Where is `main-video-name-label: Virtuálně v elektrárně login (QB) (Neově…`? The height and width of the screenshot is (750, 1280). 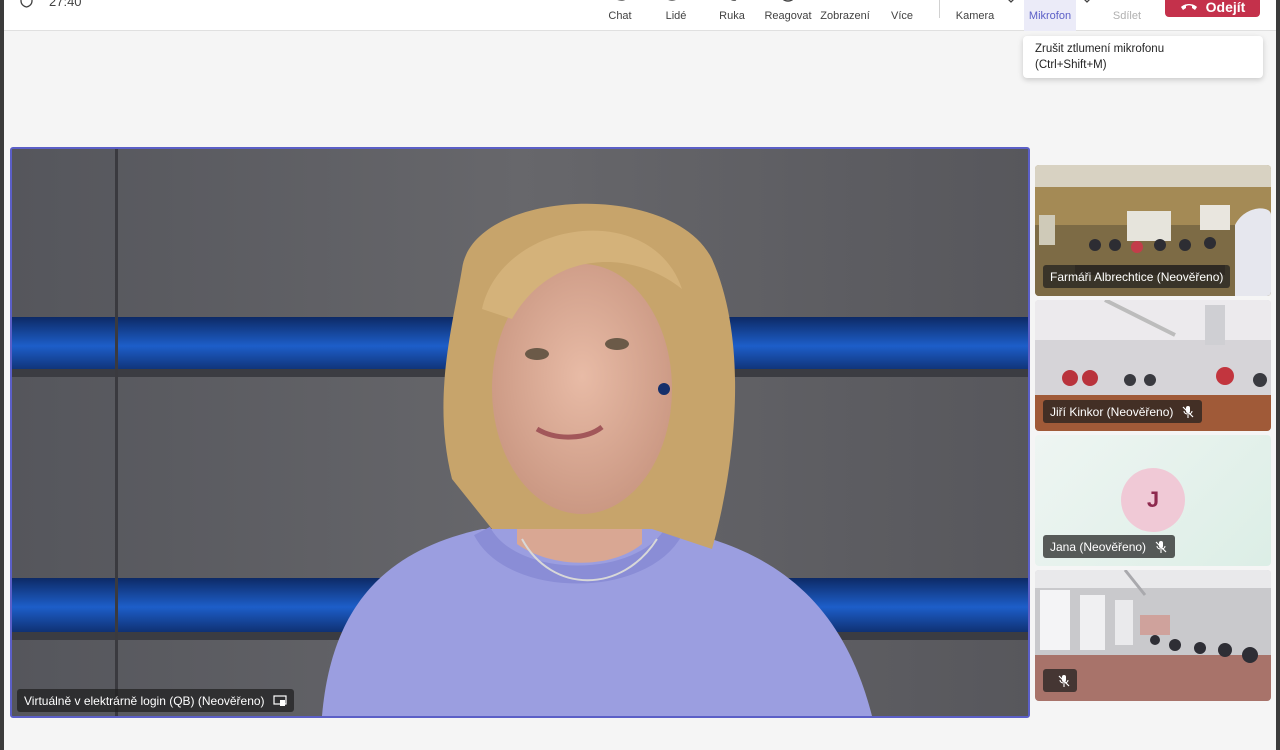 main-video-name-label: Virtuálně v elektrárně login (QB) (Neově… is located at coordinates (155, 700).